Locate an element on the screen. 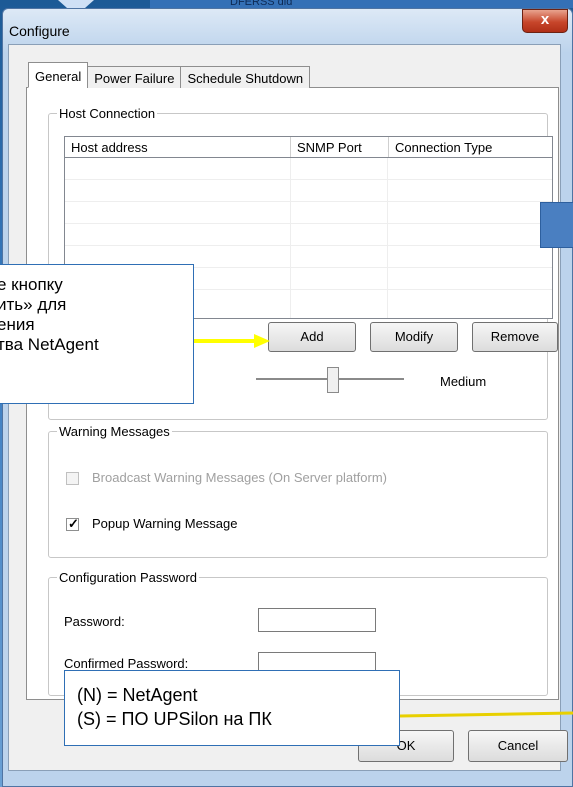 The image size is (573, 787). legend-line-n: (N) = NetAgent is located at coordinates (137, 695).